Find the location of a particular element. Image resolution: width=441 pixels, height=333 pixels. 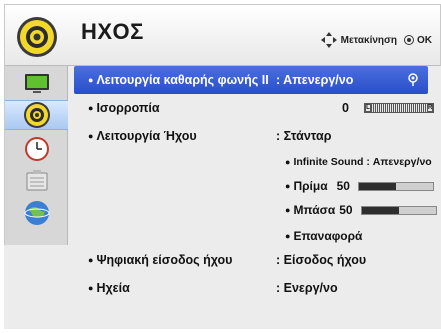

balance-left-mark: L is located at coordinates (368, 108).